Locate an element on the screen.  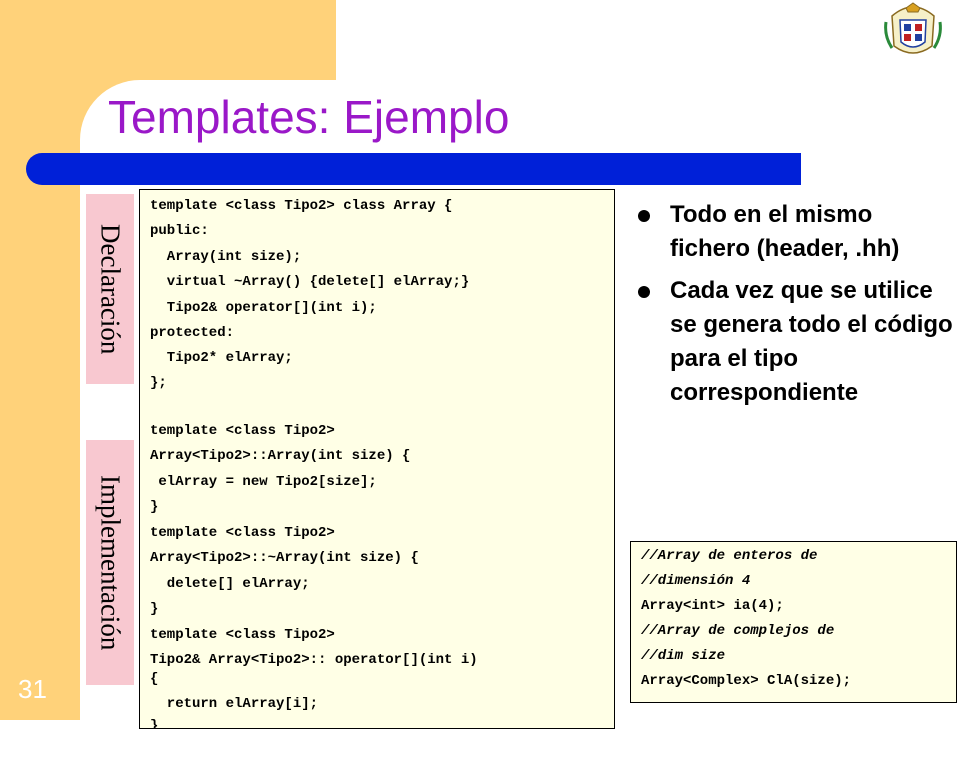
code-line: }; is located at coordinates (158, 383).